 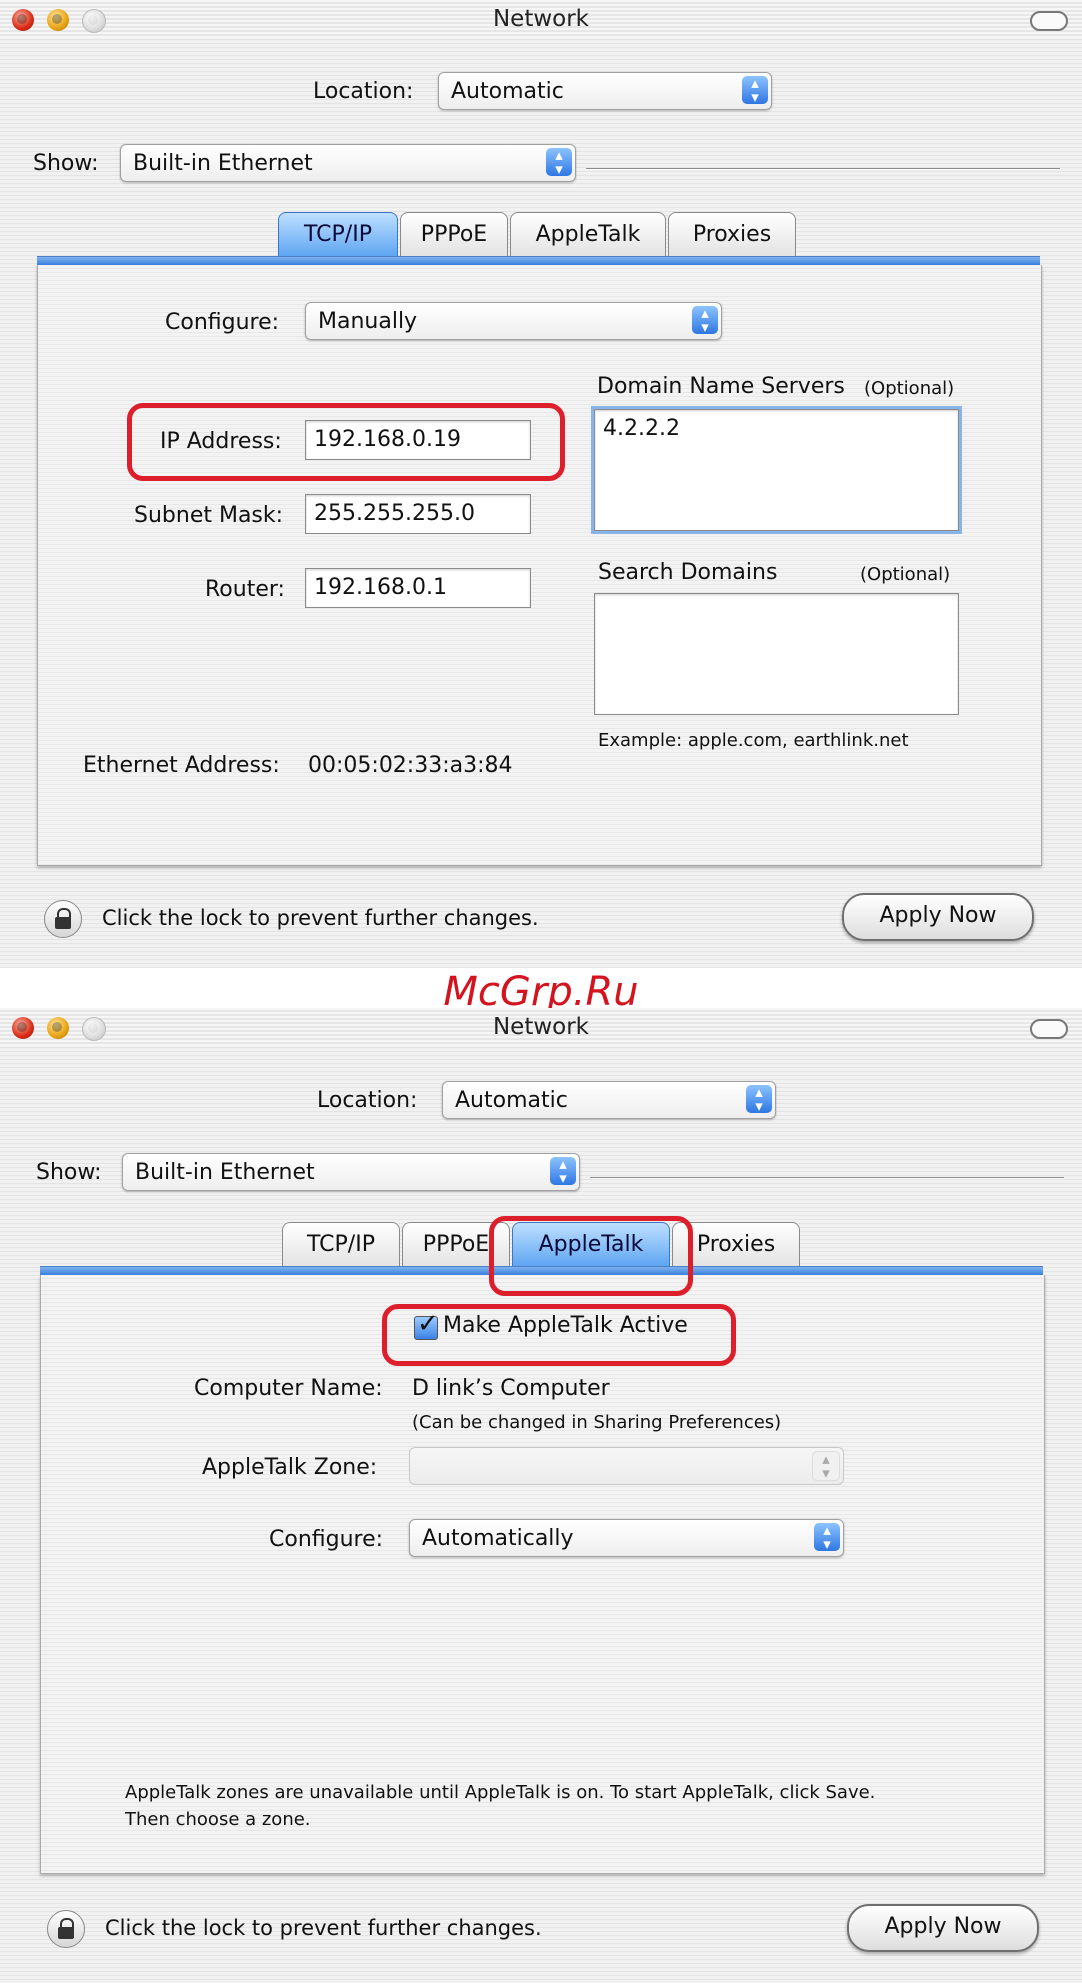 I want to click on search-domains-label: Search Domains, so click(x=688, y=572).